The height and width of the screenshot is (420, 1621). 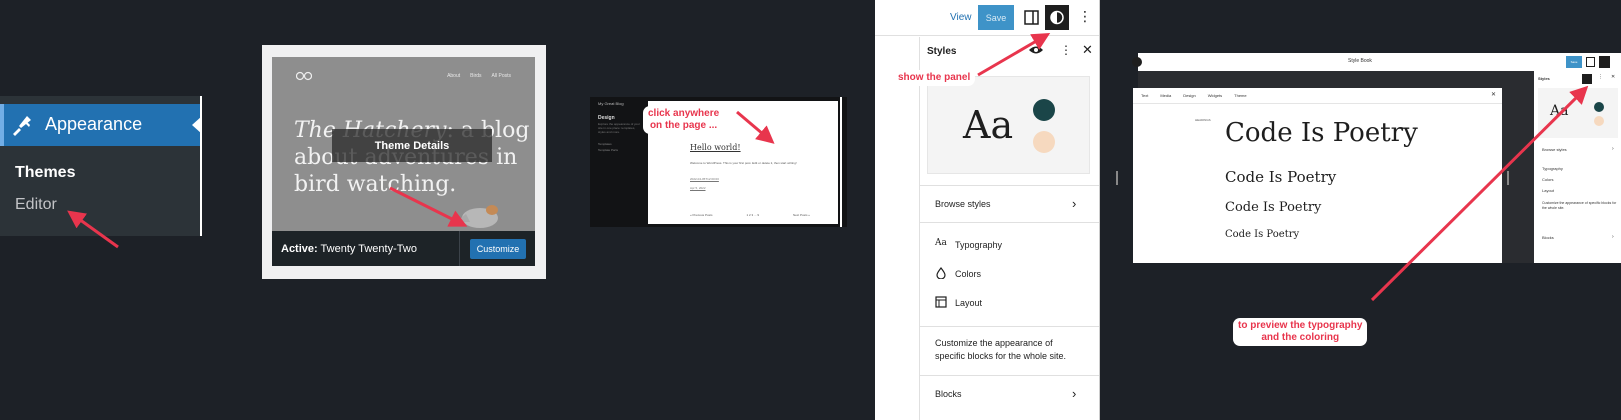 I want to click on post-meta: 2022-04-05T12:00:00, so click(x=704, y=179).